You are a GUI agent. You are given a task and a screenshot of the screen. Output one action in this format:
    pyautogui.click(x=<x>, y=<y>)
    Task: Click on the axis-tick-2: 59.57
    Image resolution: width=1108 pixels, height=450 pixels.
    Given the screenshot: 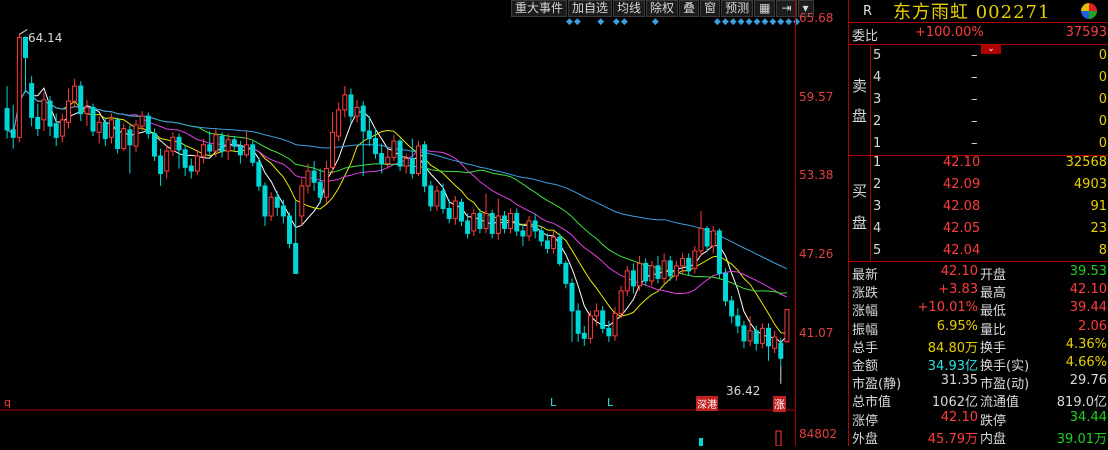 What is the action you would take?
    pyautogui.click(x=816, y=97)
    